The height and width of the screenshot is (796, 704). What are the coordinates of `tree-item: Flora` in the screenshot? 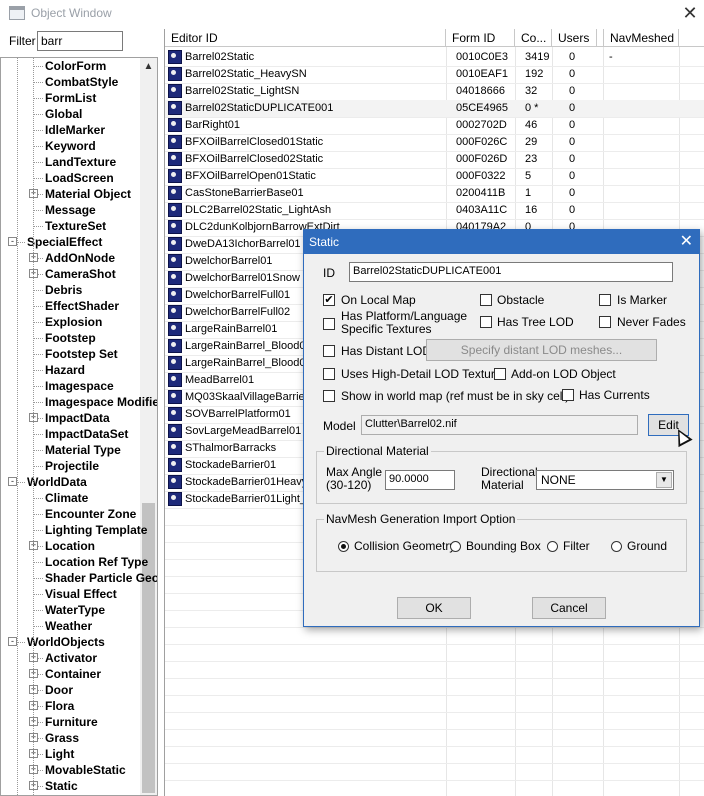 It's located at (59, 706).